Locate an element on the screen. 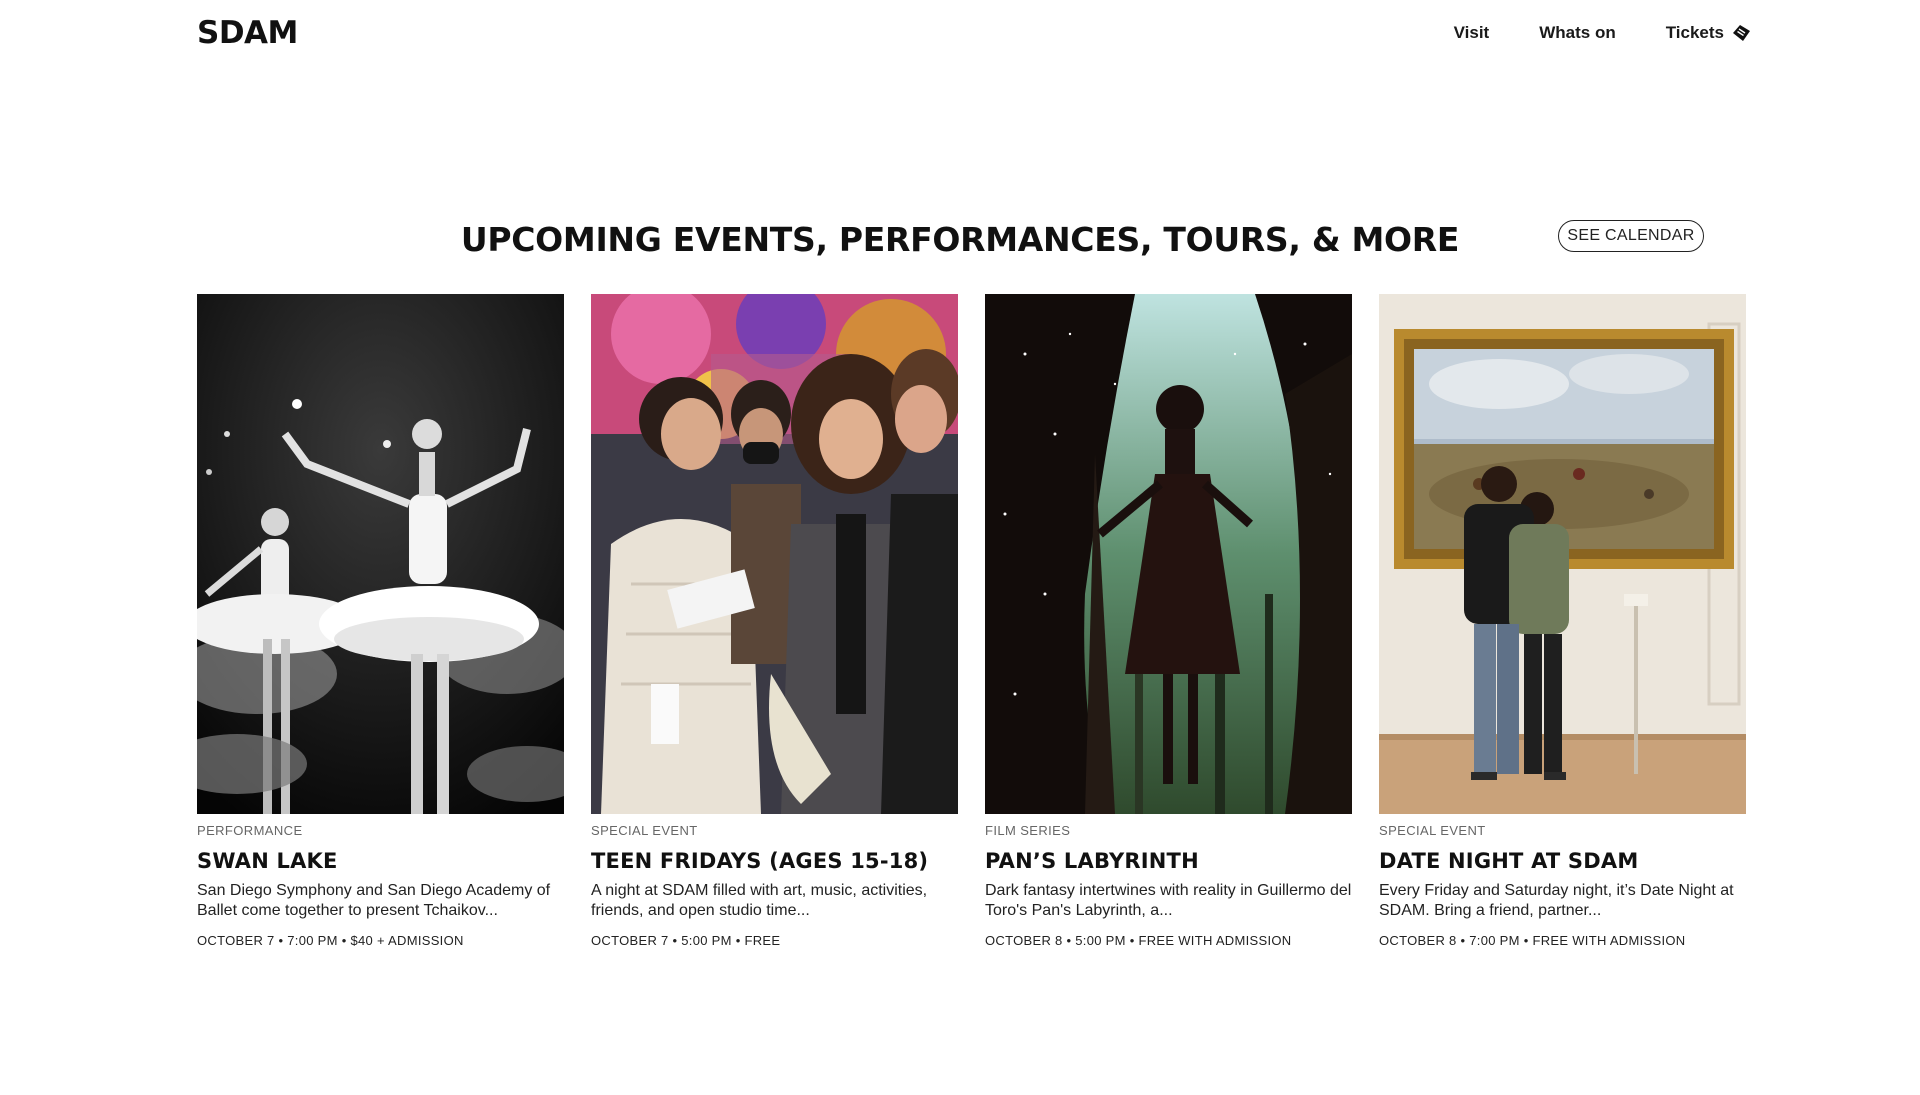  teens-group-photo is located at coordinates (774, 554).